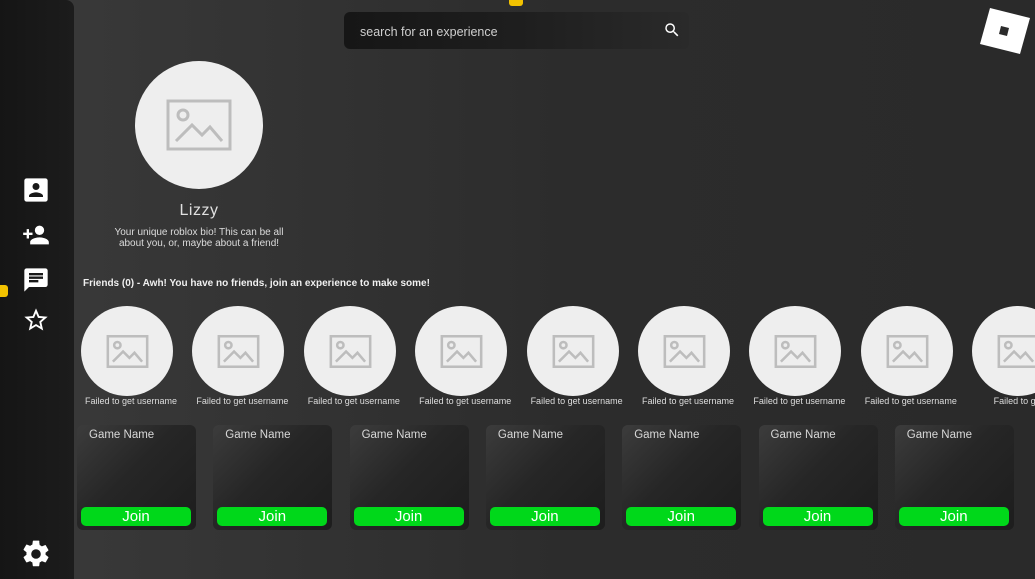  What do you see at coordinates (199, 210) in the screenshot?
I see `profile-username: Lizzy` at bounding box center [199, 210].